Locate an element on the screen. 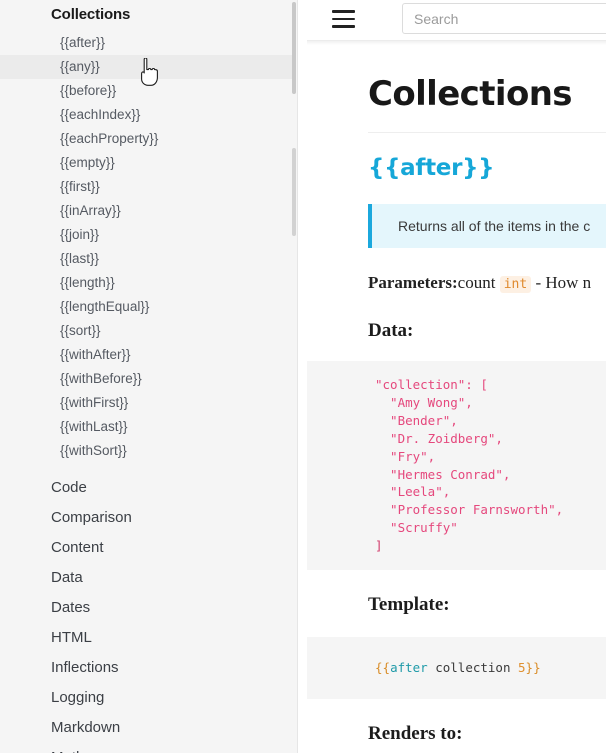  sidebar-item-sort: {{sort}} is located at coordinates (149, 331).